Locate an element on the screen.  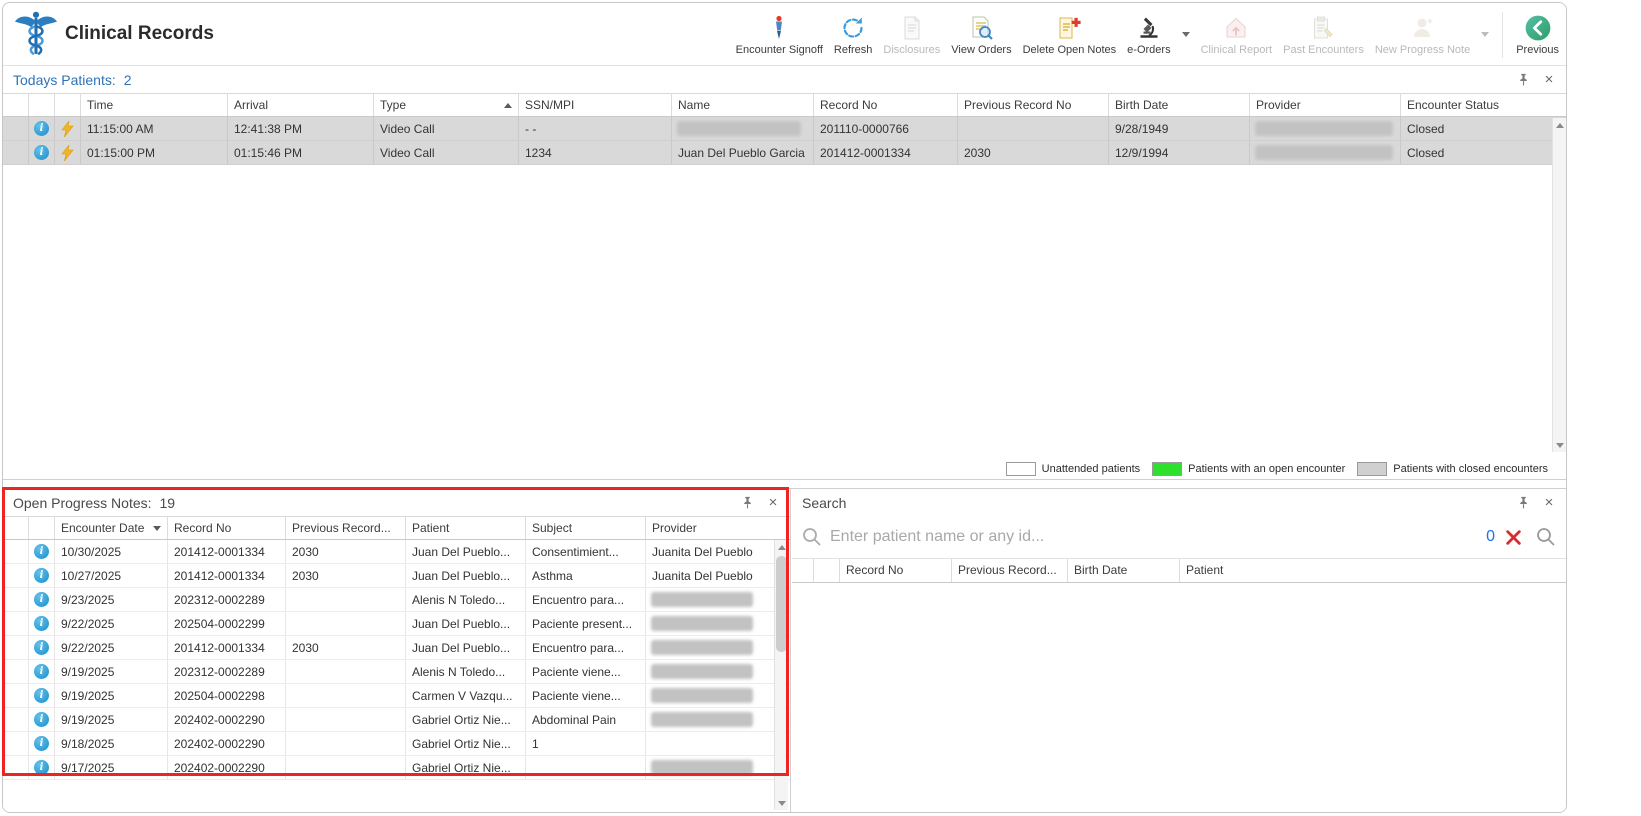
disclosures-button: Disclosures is located at coordinates (911, 35).